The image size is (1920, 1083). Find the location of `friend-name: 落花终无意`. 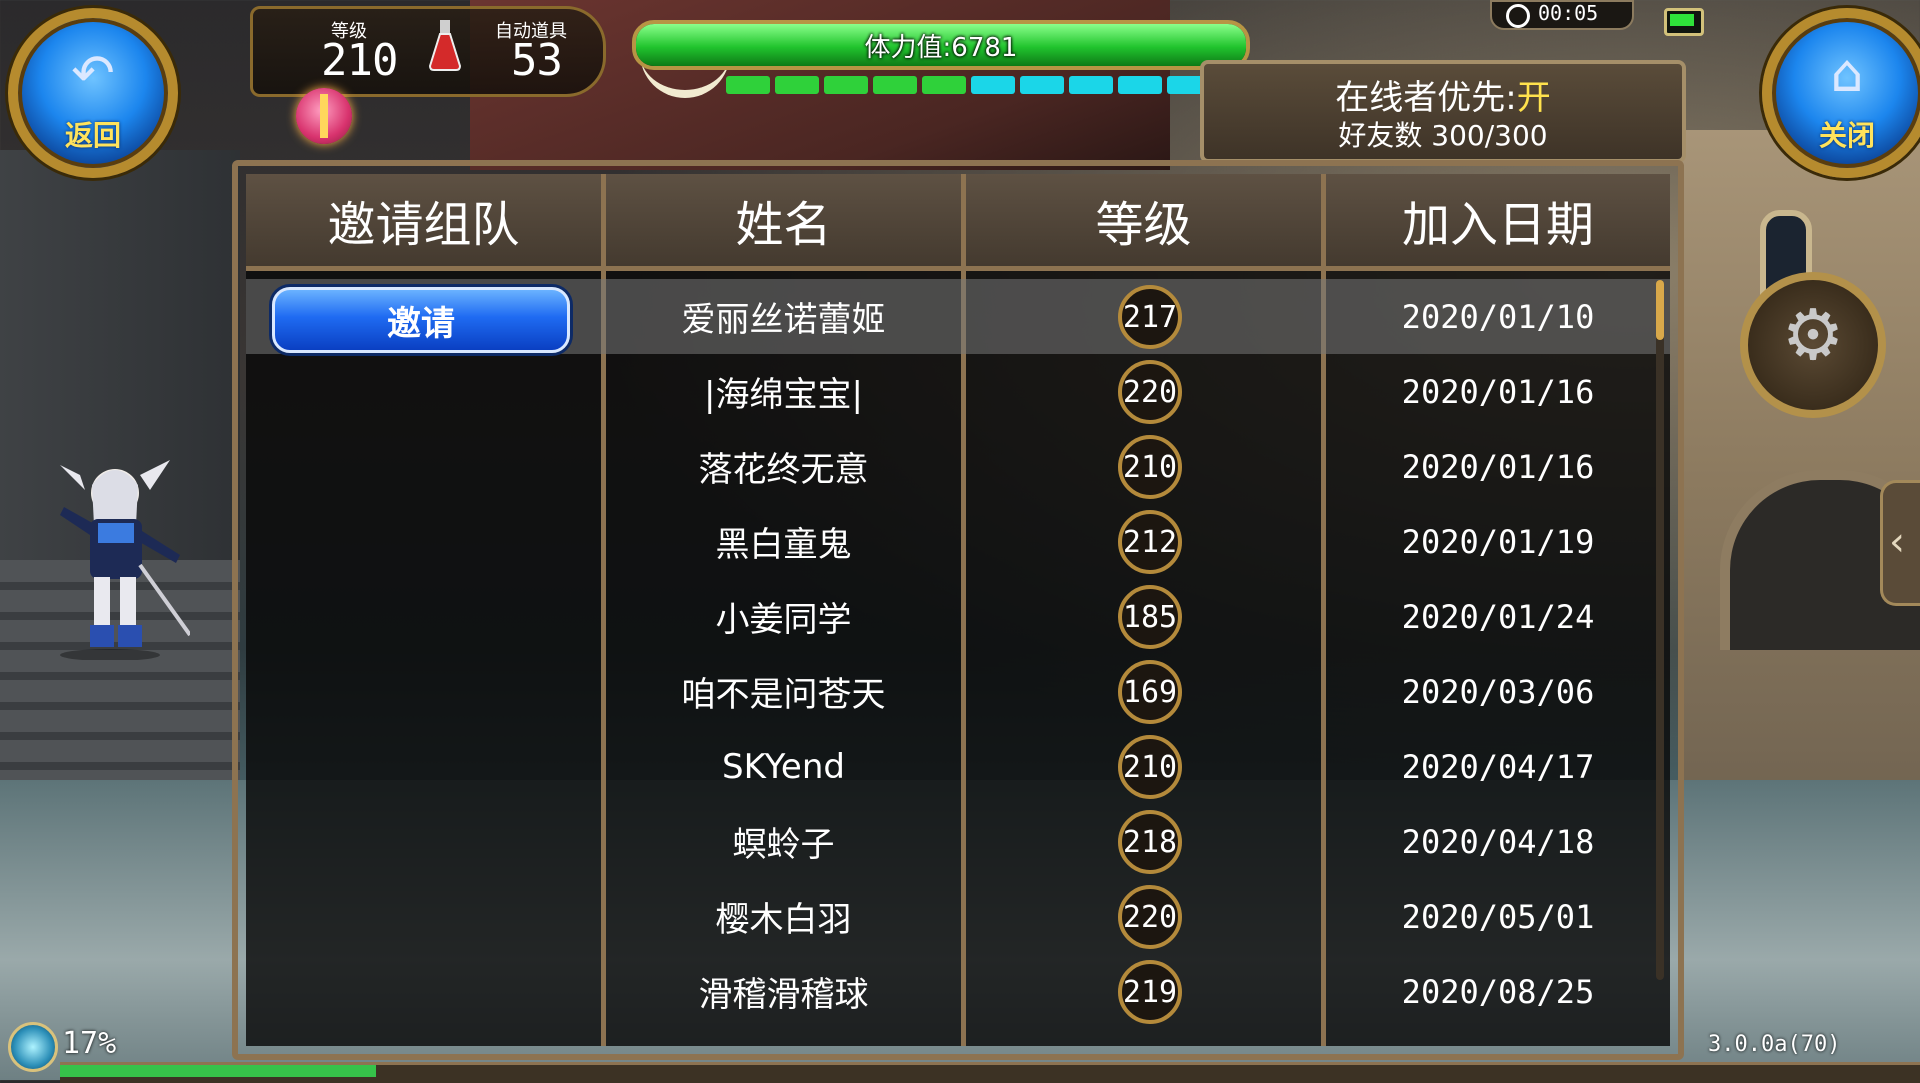

friend-name: 落花终无意 is located at coordinates (783, 470).